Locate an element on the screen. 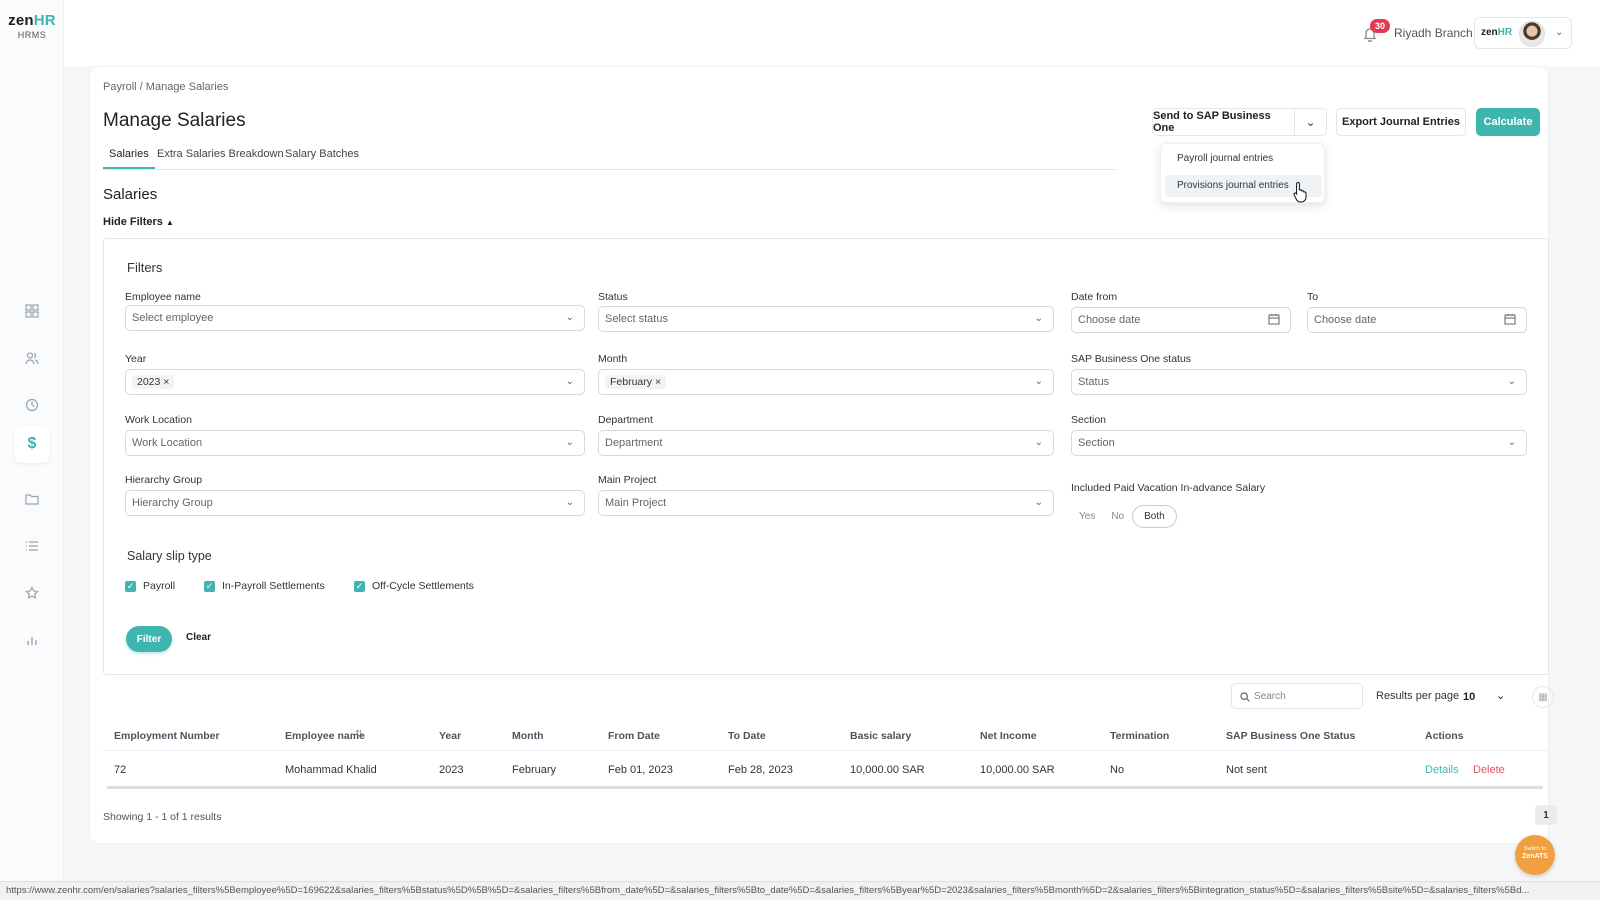 The height and width of the screenshot is (900, 1600). paid-vacation-toggle-group: Yes No Both is located at coordinates (1124, 516).